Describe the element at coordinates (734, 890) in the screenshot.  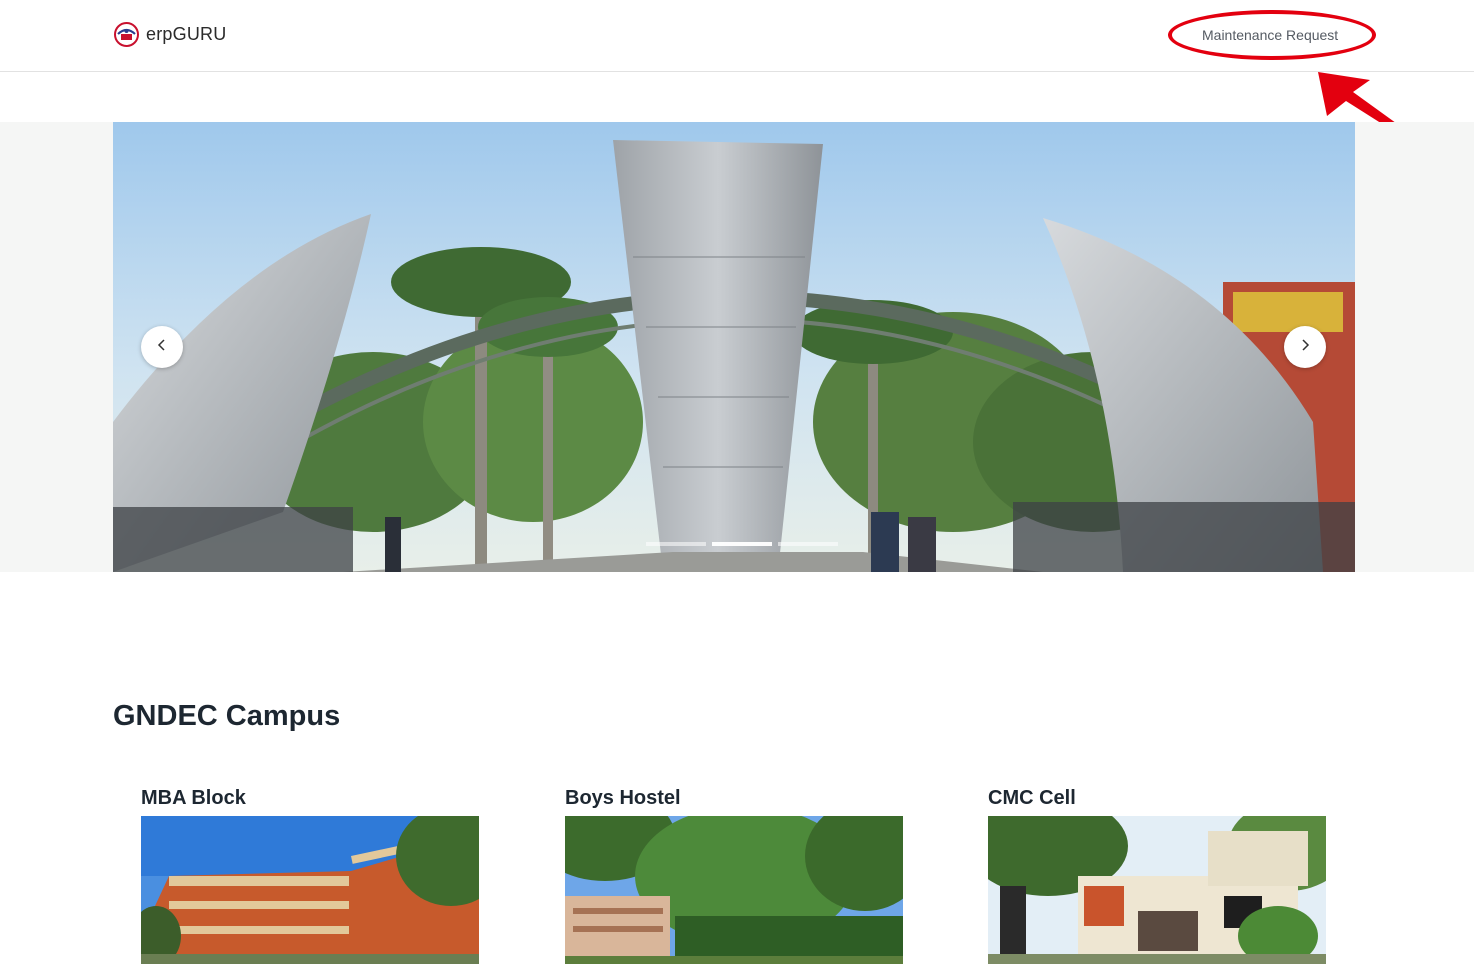
I see `card-image-boys-hostel` at that location.